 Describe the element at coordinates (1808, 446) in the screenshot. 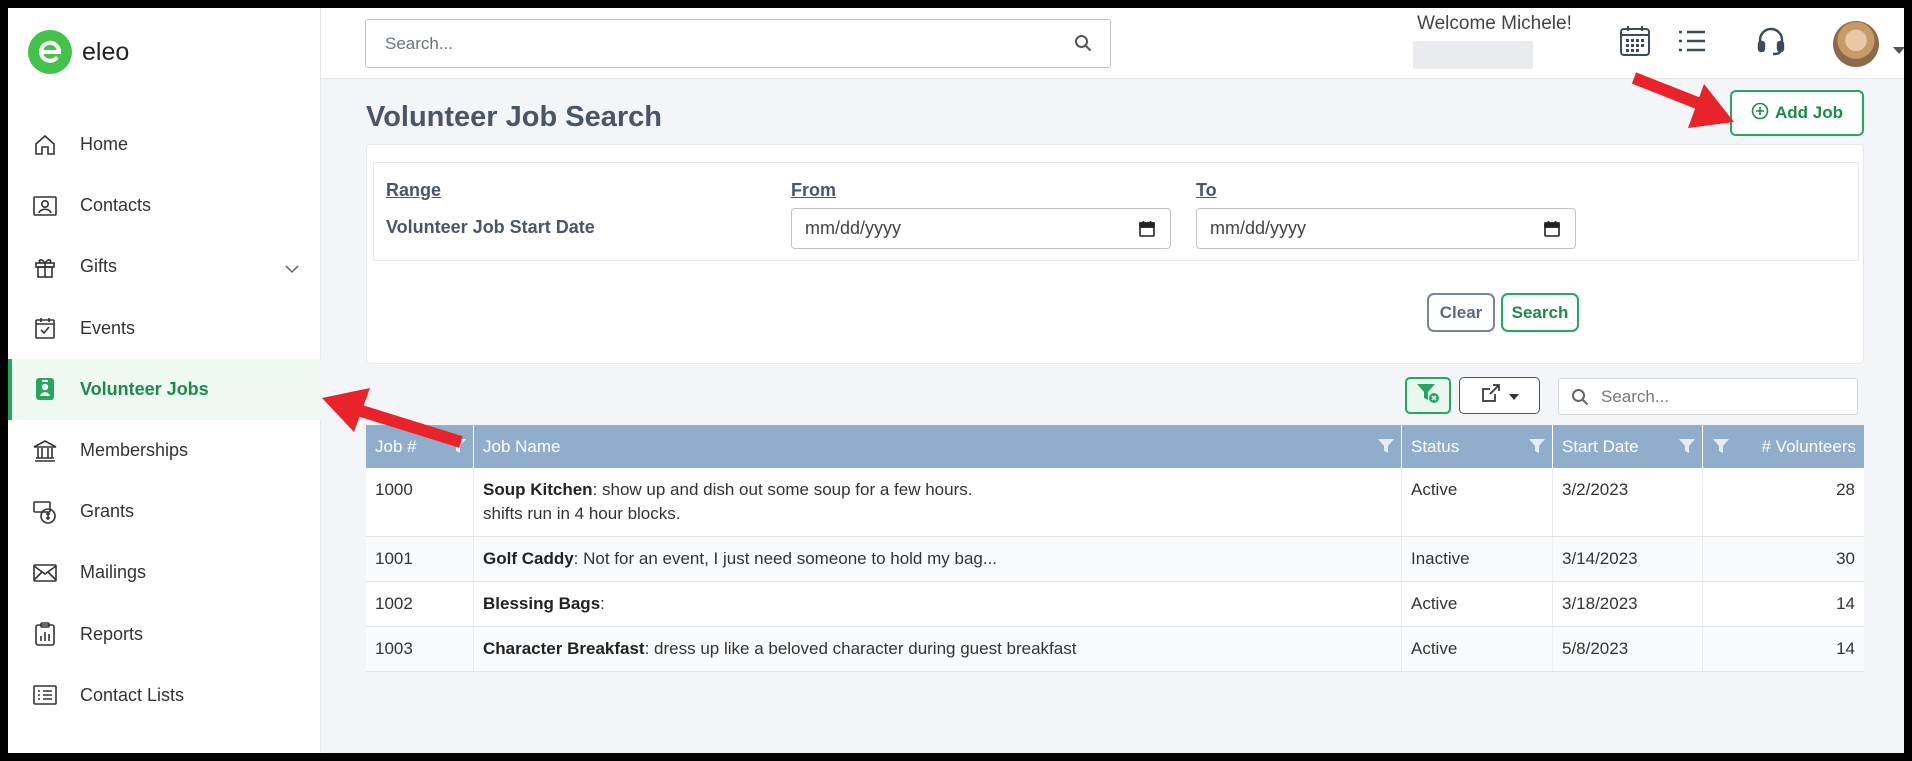

I see `column-label: # Volunteers` at that location.